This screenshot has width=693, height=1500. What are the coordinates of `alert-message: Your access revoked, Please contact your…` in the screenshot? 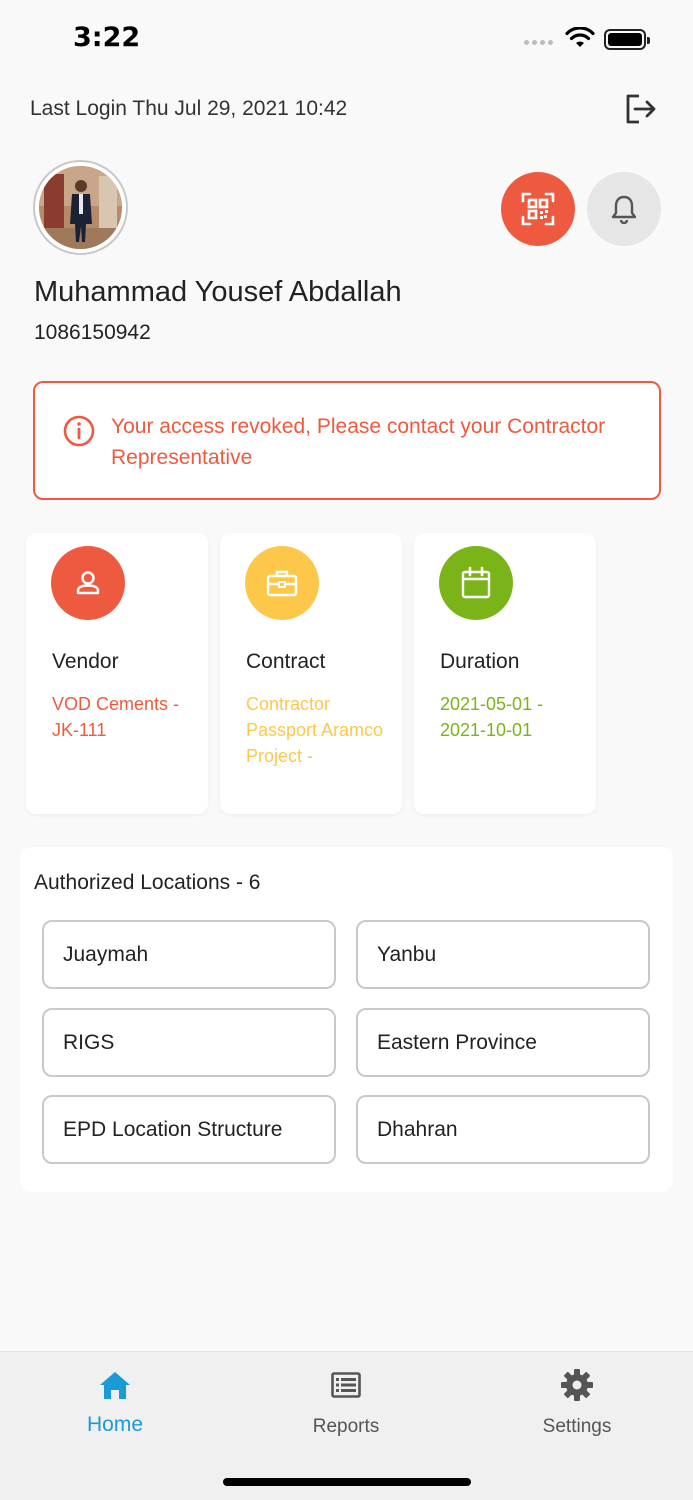 It's located at (358, 442).